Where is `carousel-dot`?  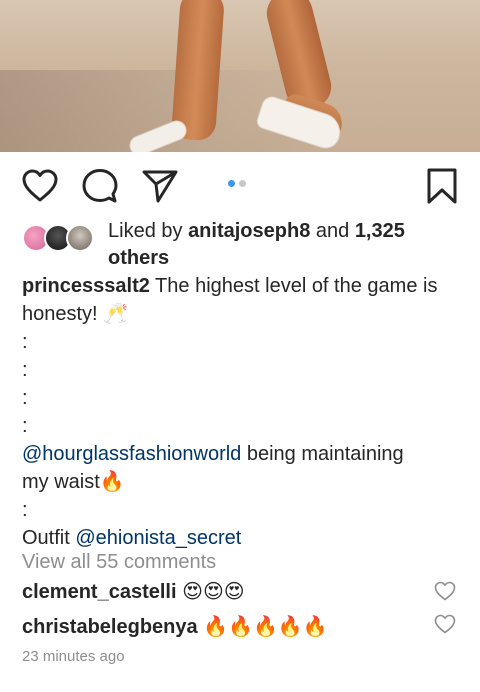
carousel-dot is located at coordinates (242, 183).